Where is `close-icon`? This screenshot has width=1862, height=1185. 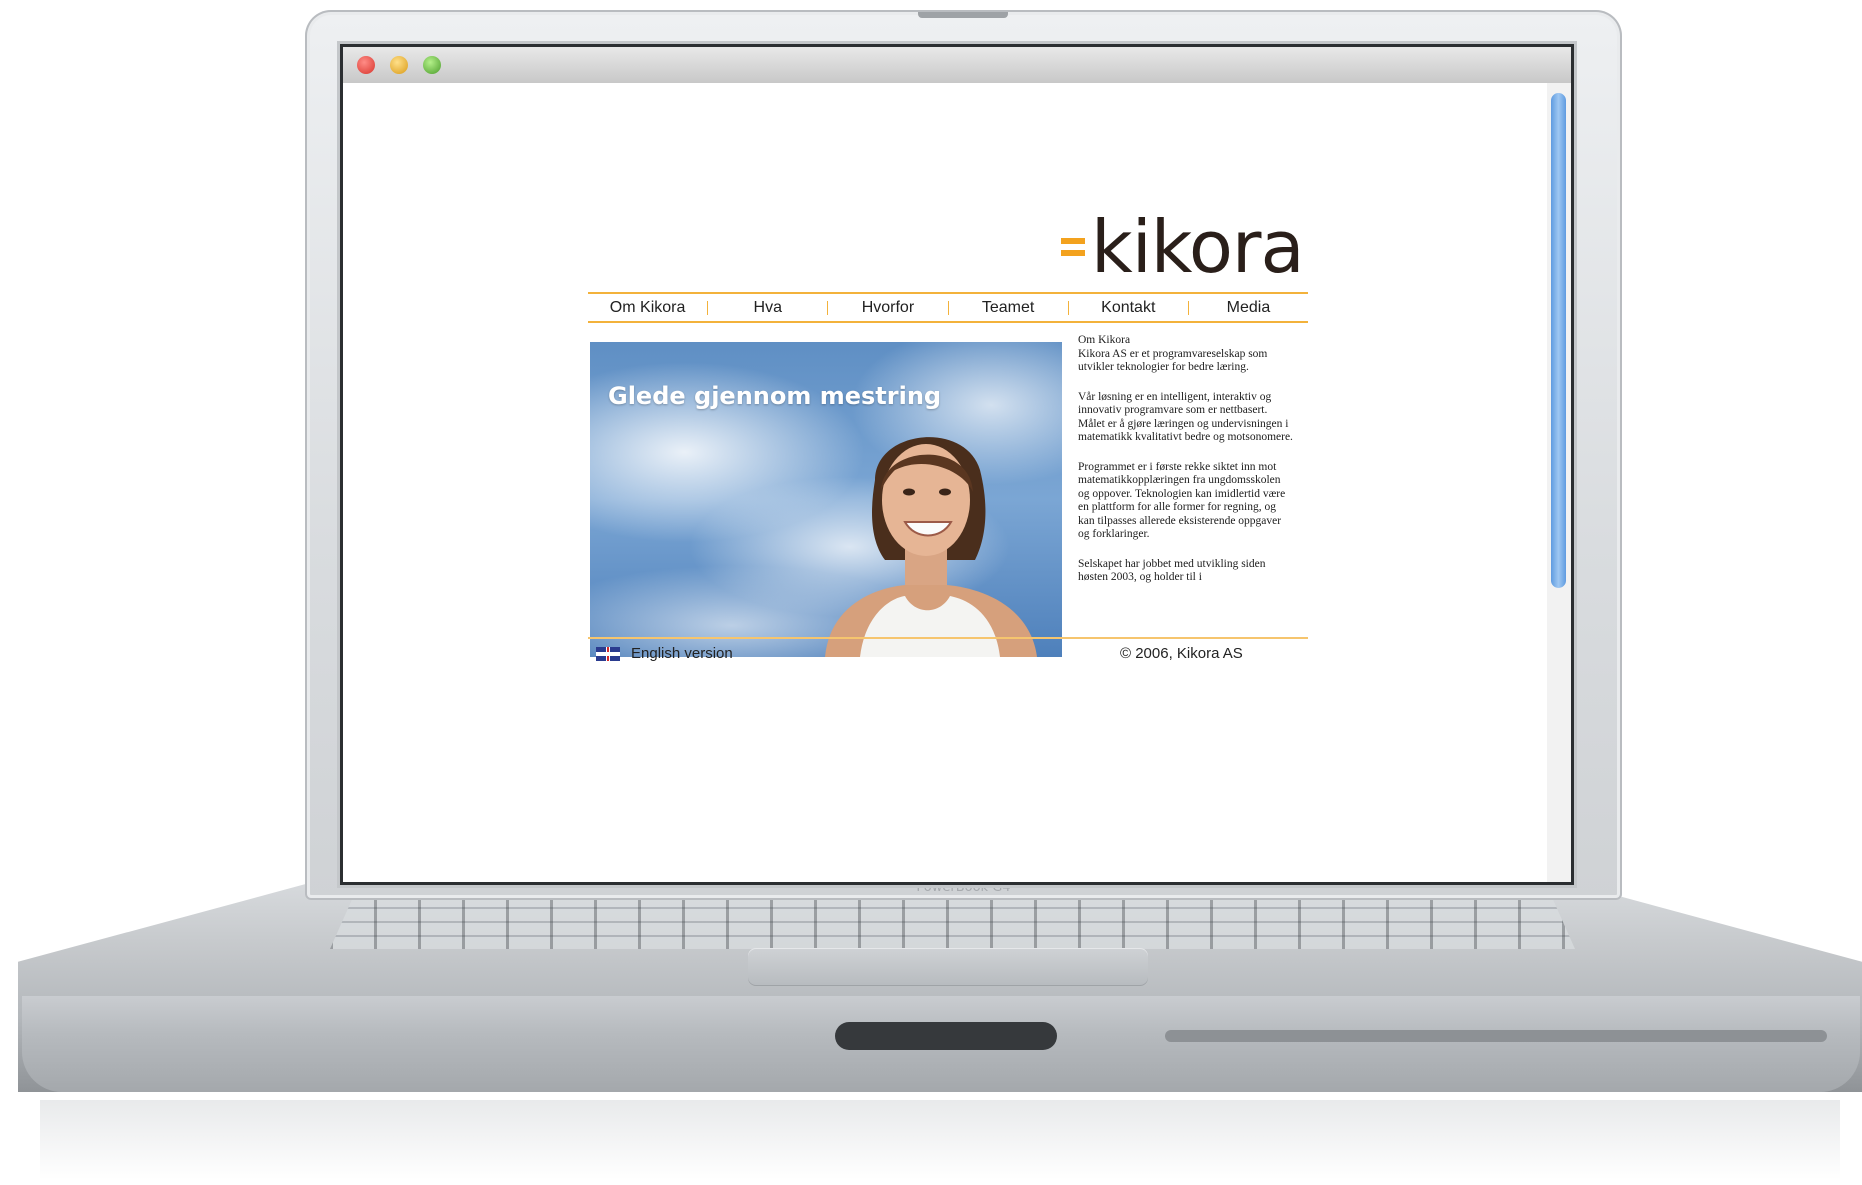 close-icon is located at coordinates (366, 65).